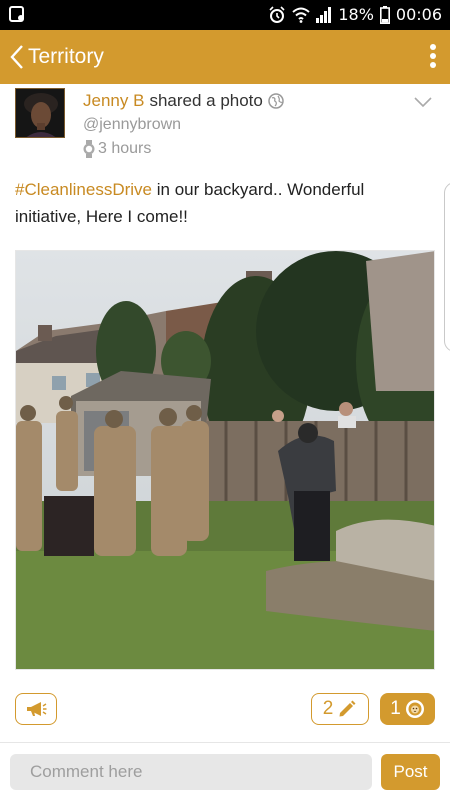  Describe the element at coordinates (433, 57) in the screenshot. I see `more-vert-icon` at that location.